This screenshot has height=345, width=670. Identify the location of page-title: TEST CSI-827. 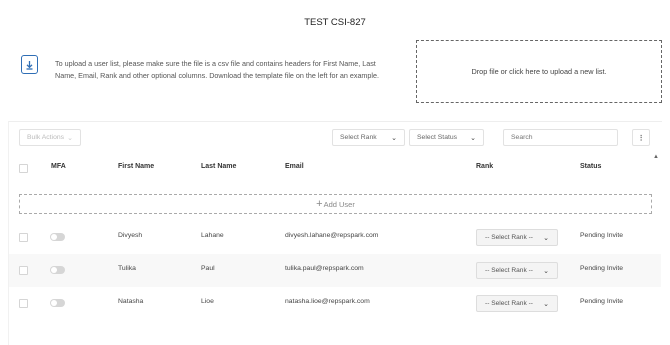
(335, 22).